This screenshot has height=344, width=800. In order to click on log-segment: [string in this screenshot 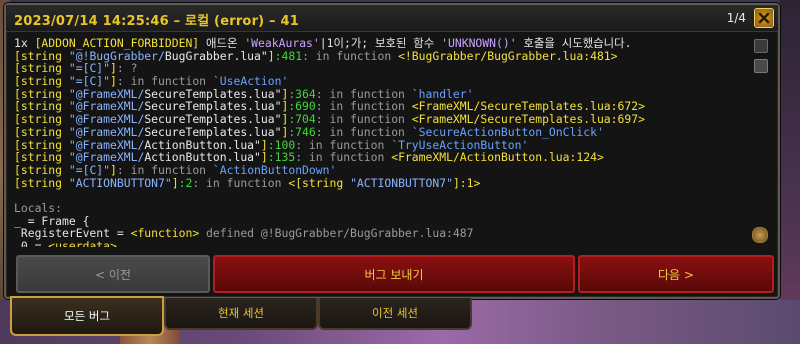, I will do `click(41, 182)`.